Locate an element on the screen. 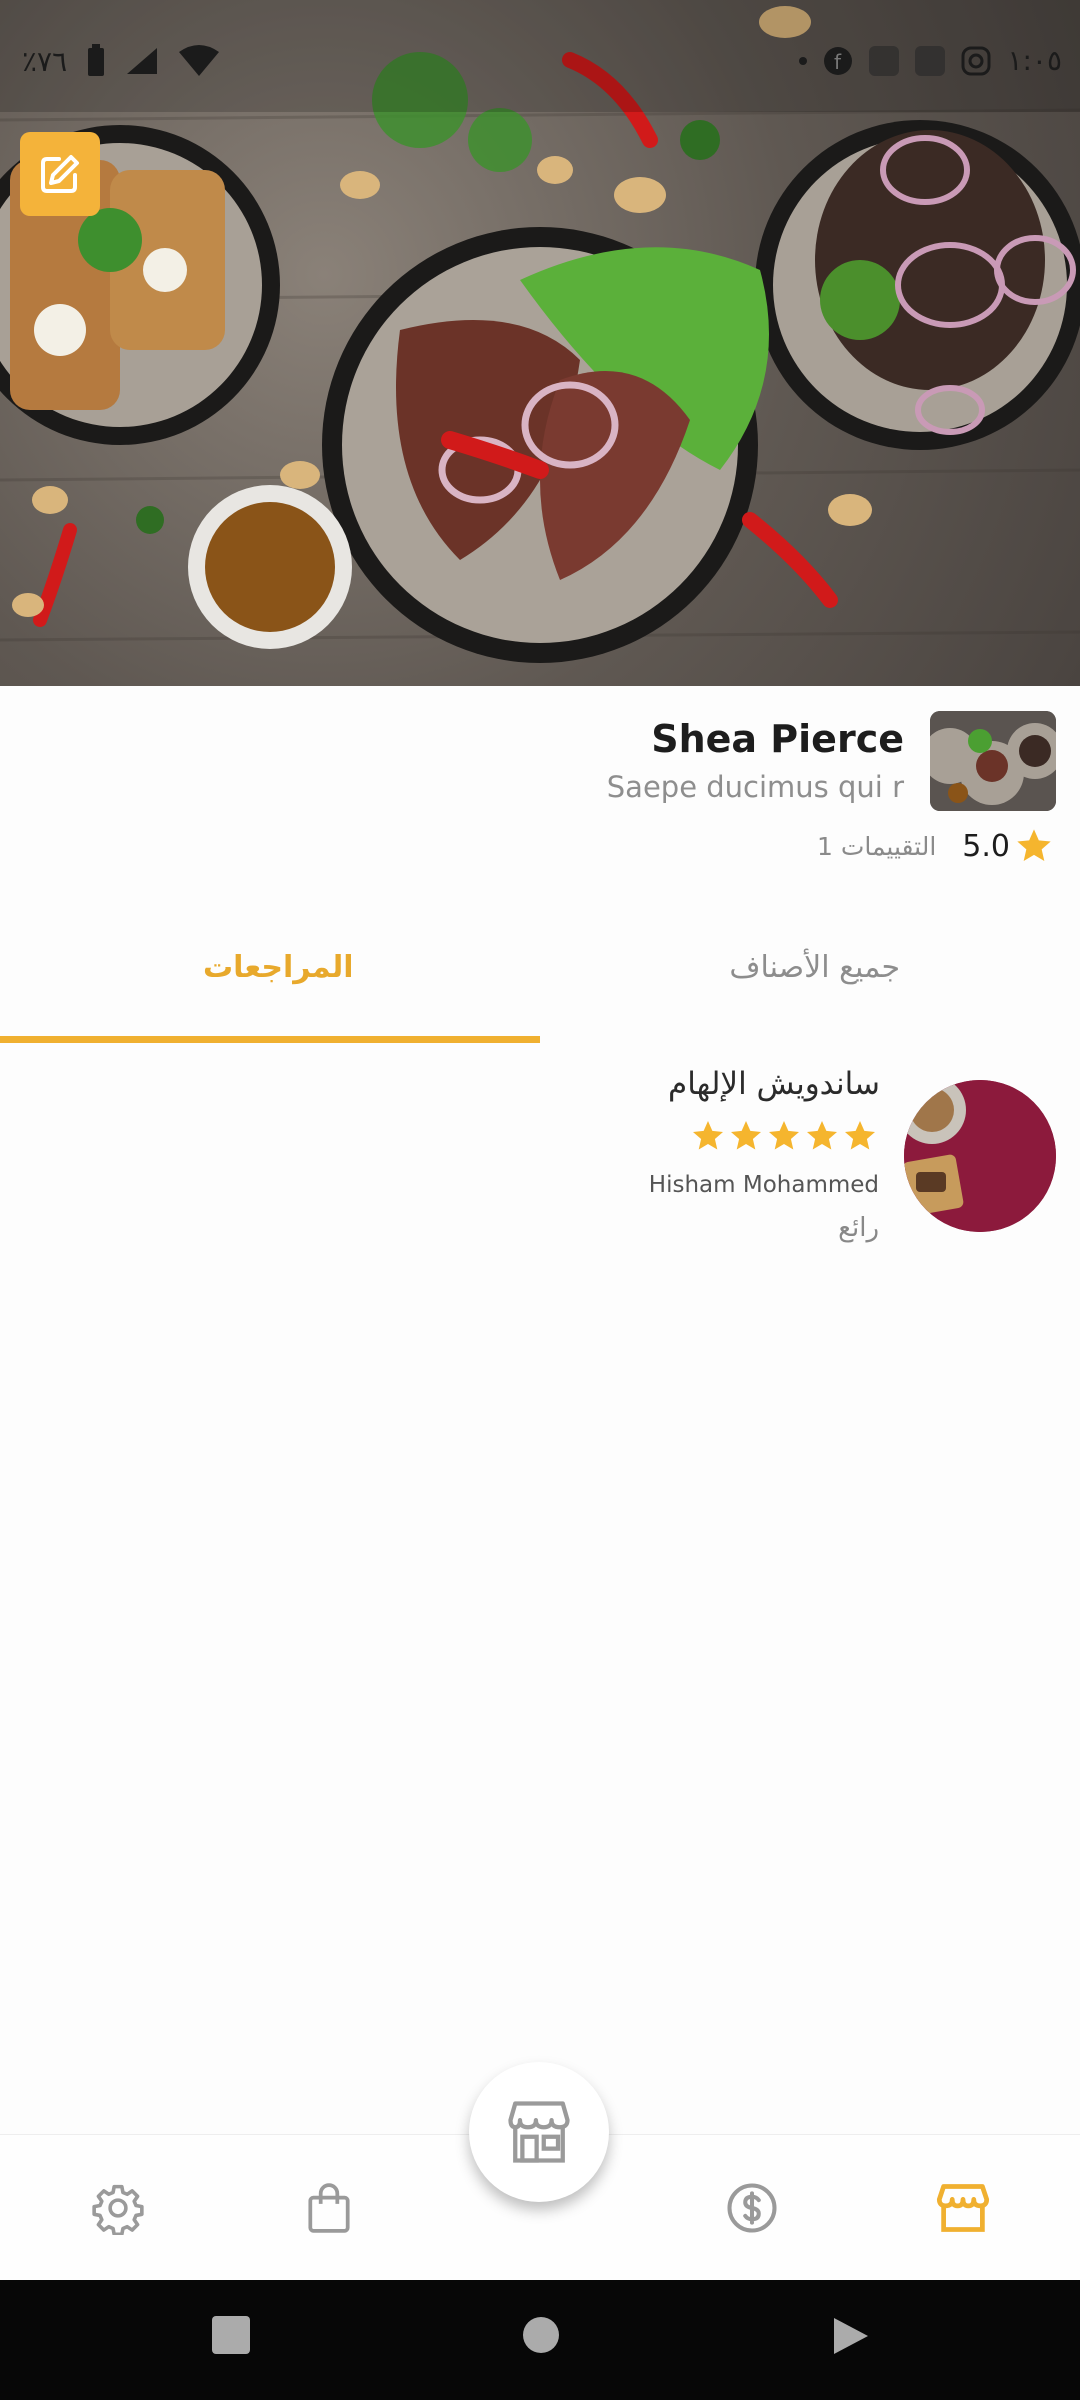 This screenshot has width=1080, height=2400. signal-icon is located at coordinates (142, 61).